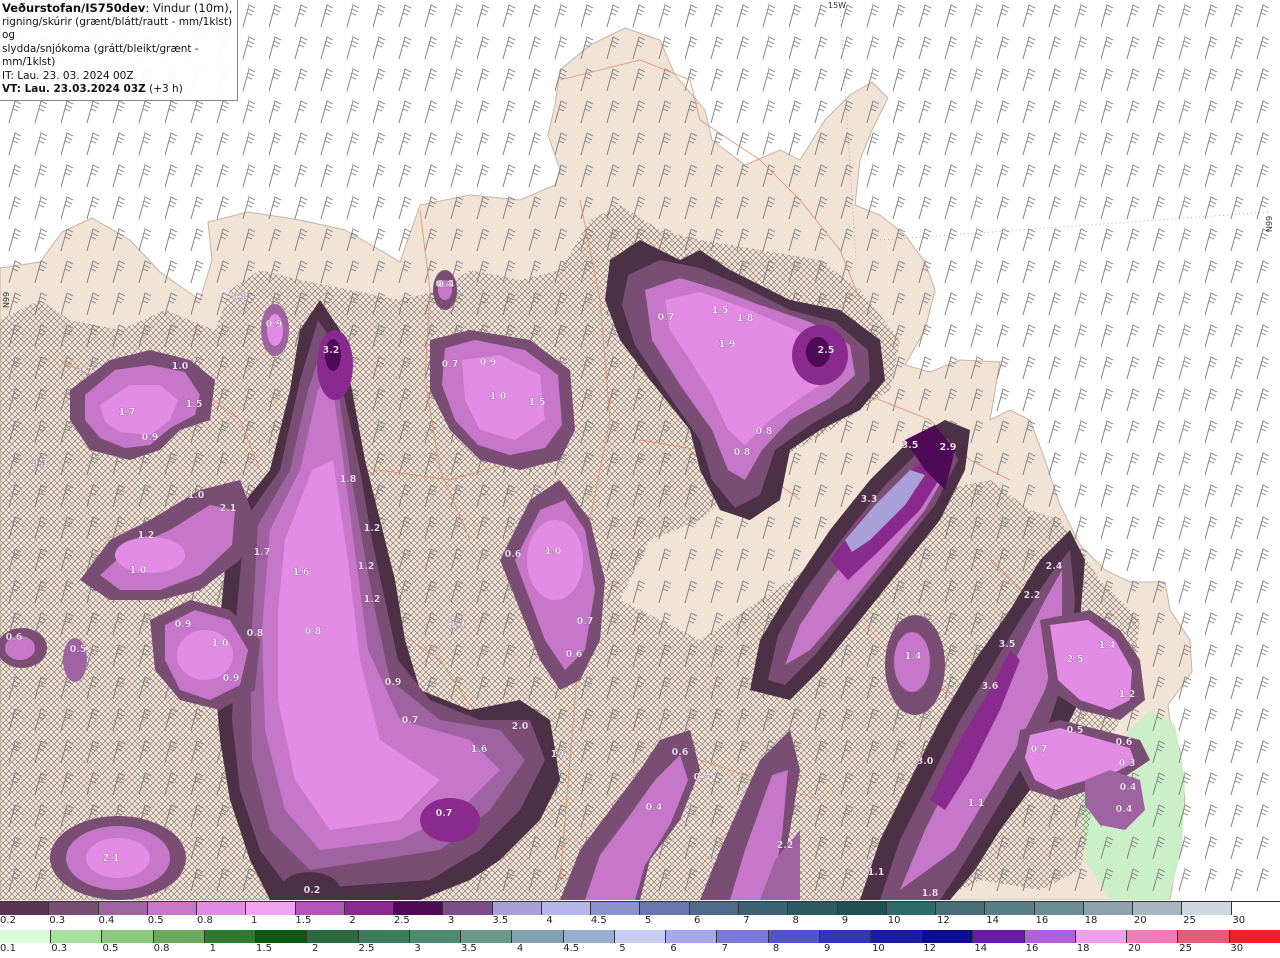 This screenshot has width=1280, height=958. I want to click on scale-label: 8, so click(776, 948).